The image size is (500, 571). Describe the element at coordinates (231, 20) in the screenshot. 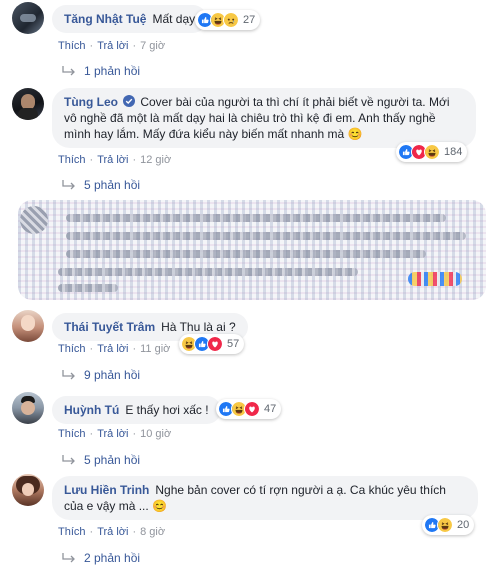

I see `sad-icon` at that location.